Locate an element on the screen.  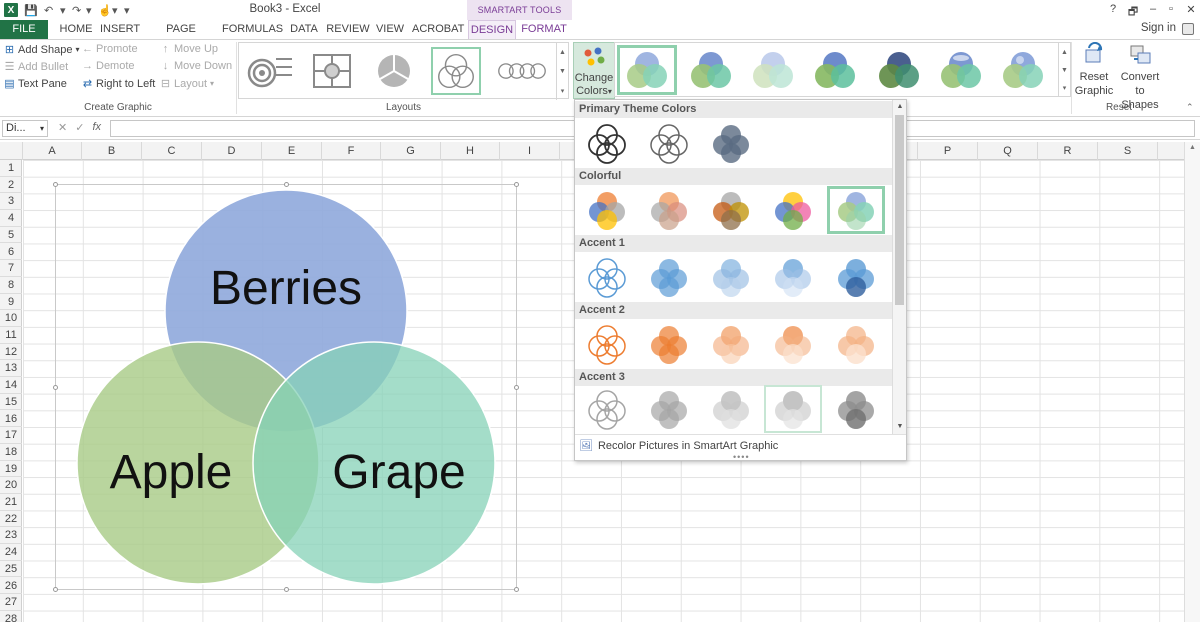
column-header: A is located at coordinates (52, 151).